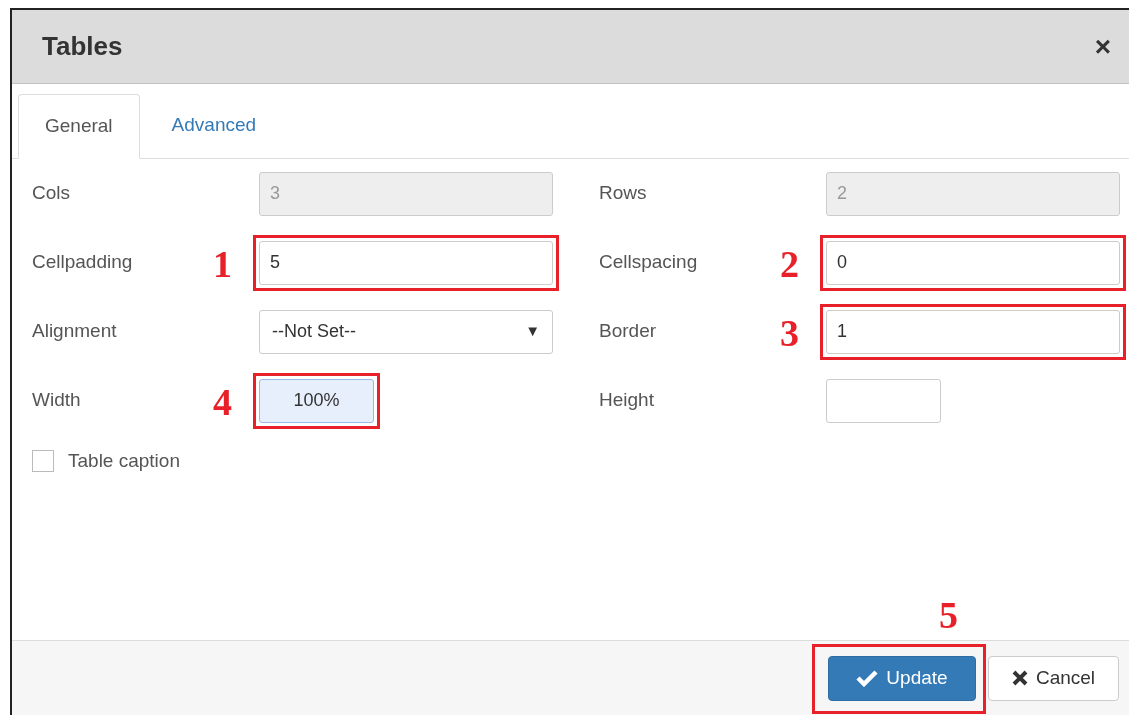  I want to click on tab: General, so click(79, 126).